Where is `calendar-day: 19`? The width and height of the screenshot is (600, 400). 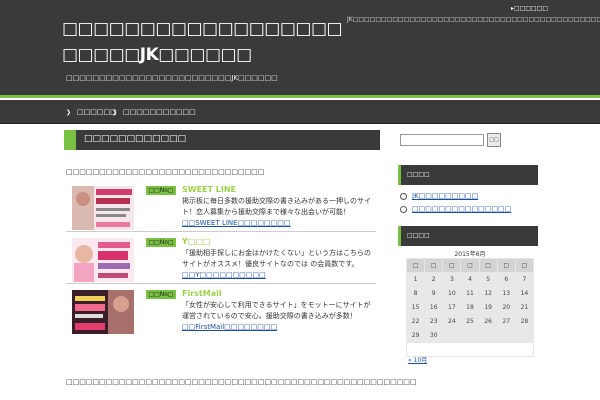
calendar-day: 19 is located at coordinates (488, 307).